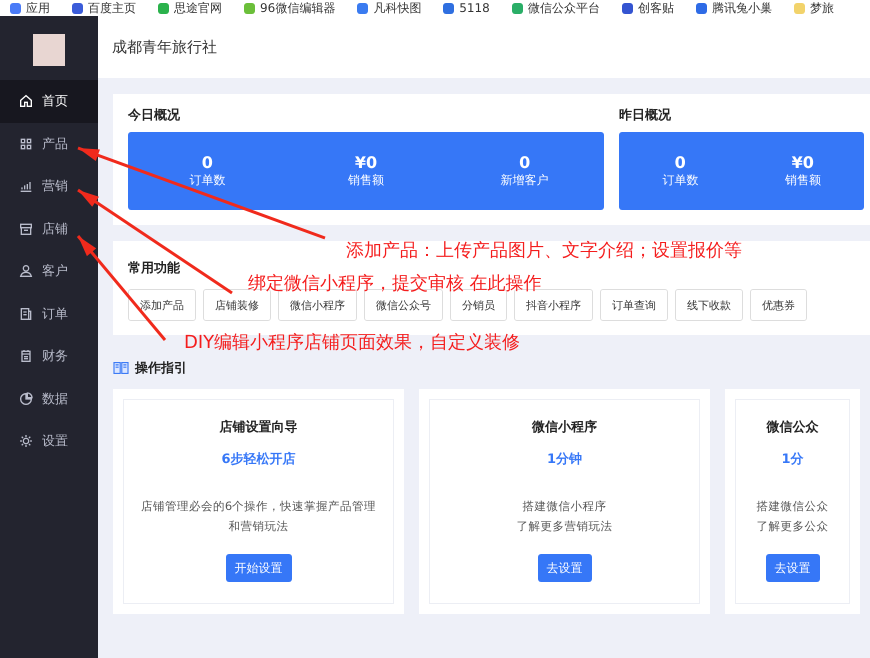 Image resolution: width=870 pixels, height=658 pixels. Describe the element at coordinates (645, 115) in the screenshot. I see `section-title: 昨日概况` at that location.